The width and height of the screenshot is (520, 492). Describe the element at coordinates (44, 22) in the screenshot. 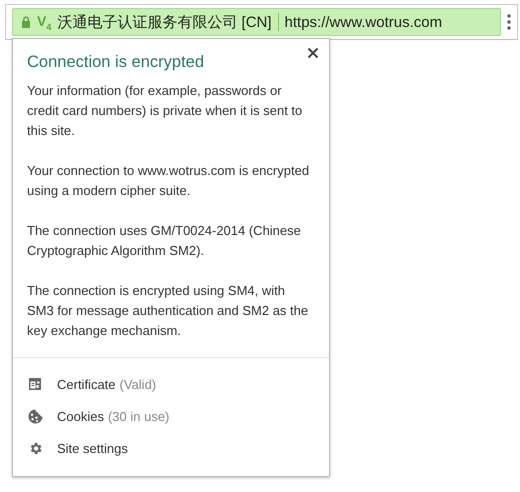

I see `ev-label: V$_{4}$` at that location.